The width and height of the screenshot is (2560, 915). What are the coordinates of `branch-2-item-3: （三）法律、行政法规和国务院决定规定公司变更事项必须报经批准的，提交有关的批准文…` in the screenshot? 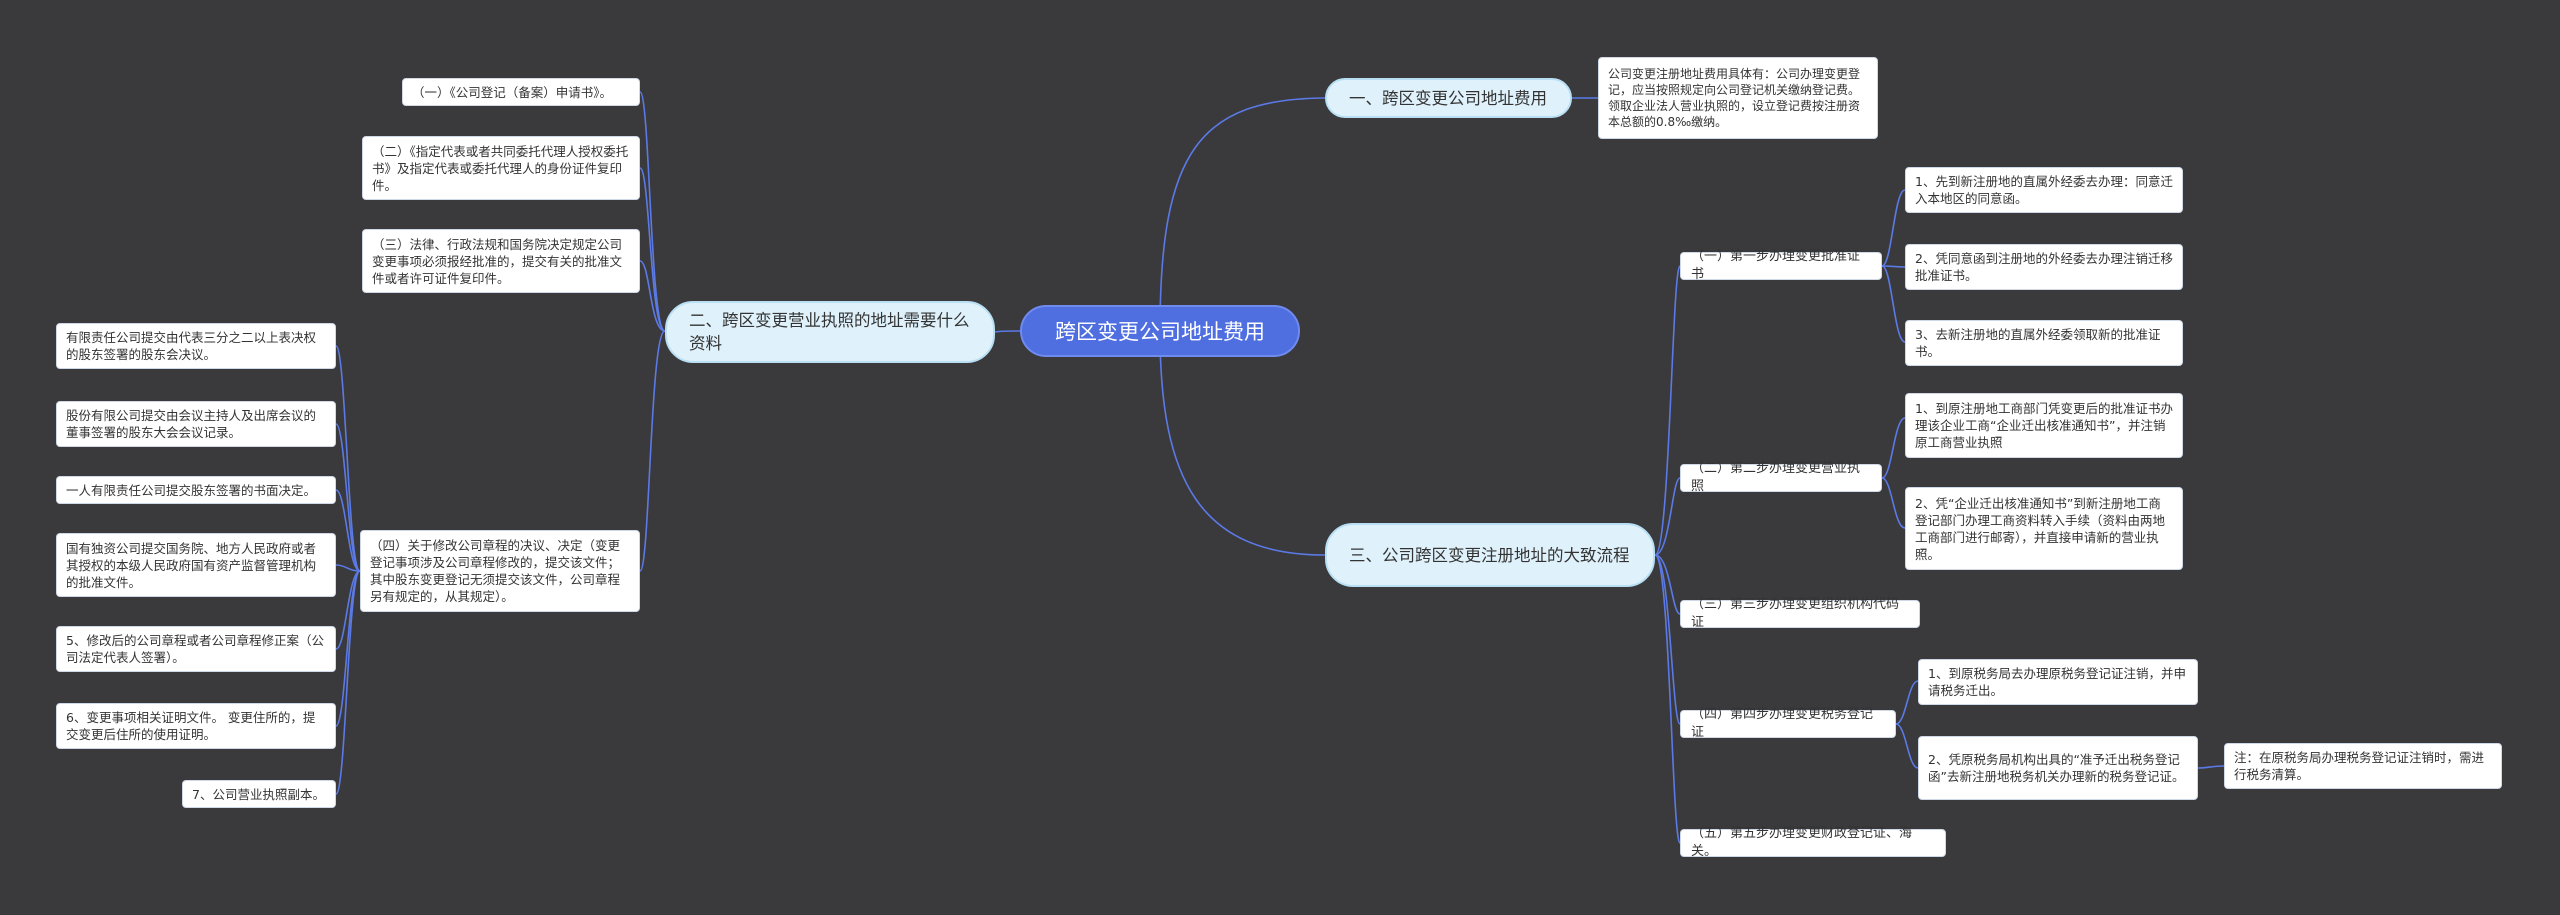 It's located at (501, 261).